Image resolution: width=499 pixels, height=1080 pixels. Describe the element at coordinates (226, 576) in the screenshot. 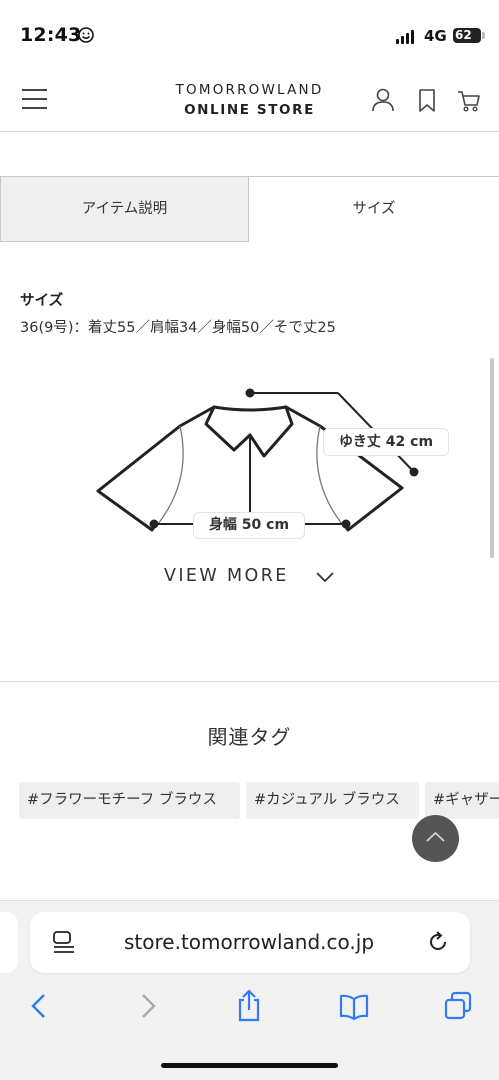

I see `view-more-button: VIEW MORE` at that location.